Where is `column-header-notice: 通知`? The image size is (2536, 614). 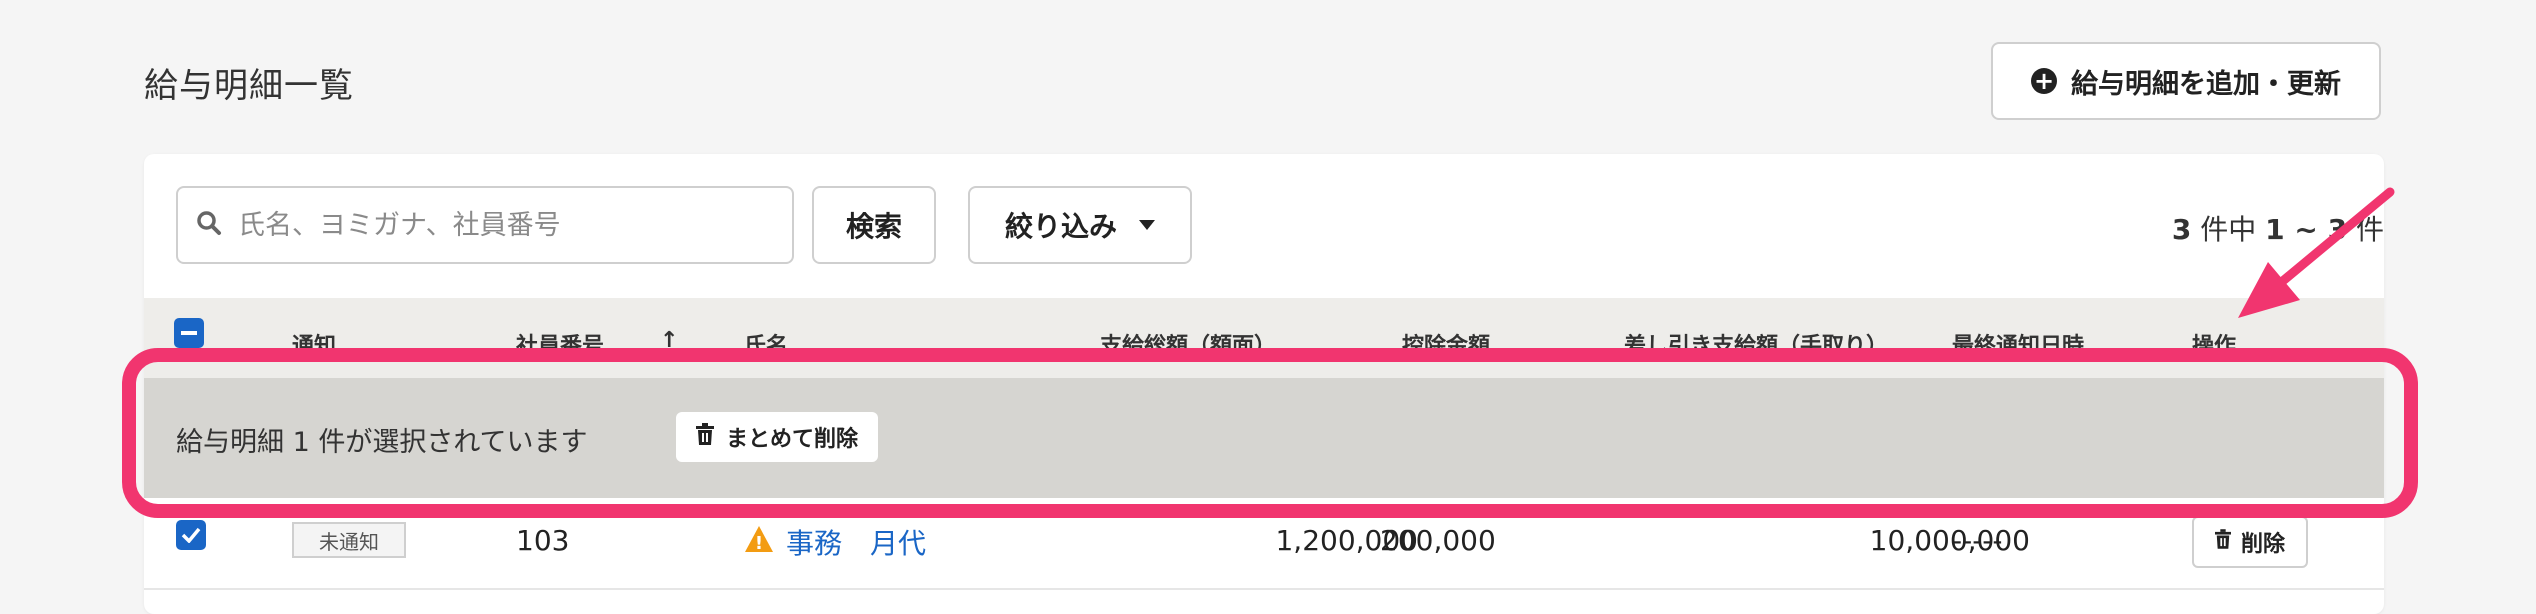
column-header-notice: 通知 is located at coordinates (314, 344).